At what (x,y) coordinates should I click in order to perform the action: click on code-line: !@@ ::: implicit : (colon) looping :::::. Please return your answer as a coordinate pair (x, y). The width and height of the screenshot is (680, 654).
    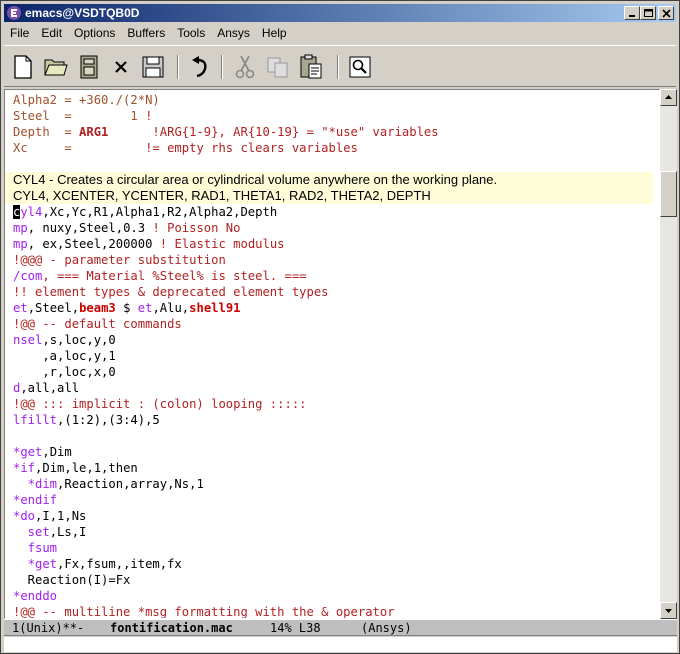
    Looking at the image, I should click on (333, 404).